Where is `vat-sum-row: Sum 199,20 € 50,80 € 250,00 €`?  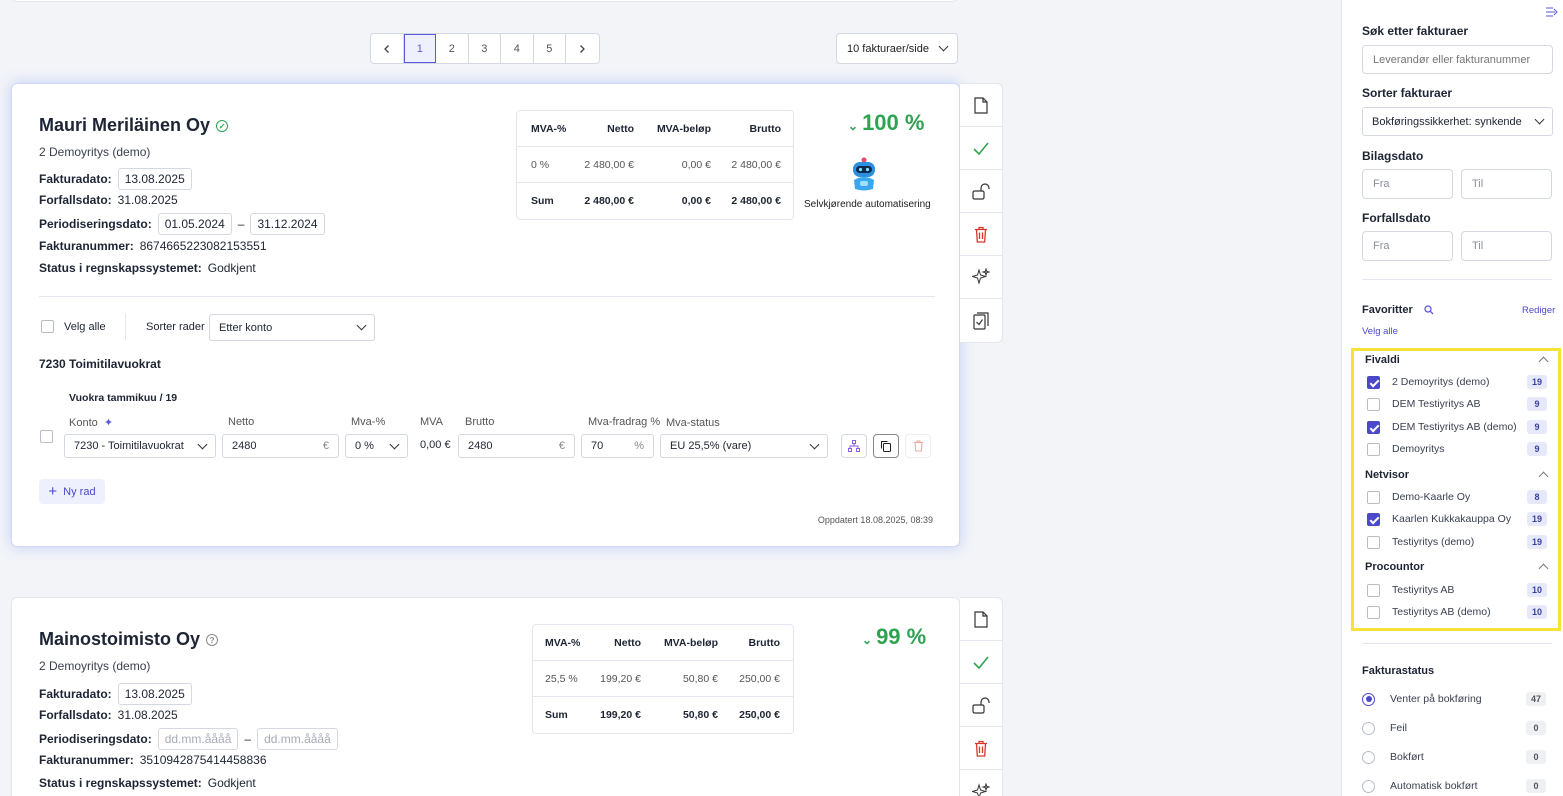
vat-sum-row: Sum 199,20 € 50,80 € 250,00 € is located at coordinates (662, 715).